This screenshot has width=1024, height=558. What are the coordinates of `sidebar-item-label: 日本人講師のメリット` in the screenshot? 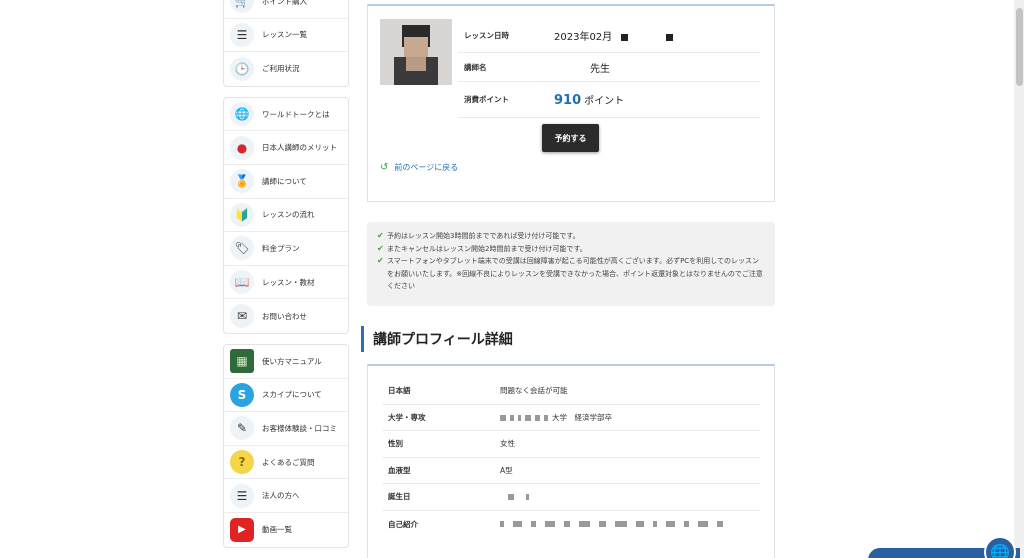 It's located at (299, 148).